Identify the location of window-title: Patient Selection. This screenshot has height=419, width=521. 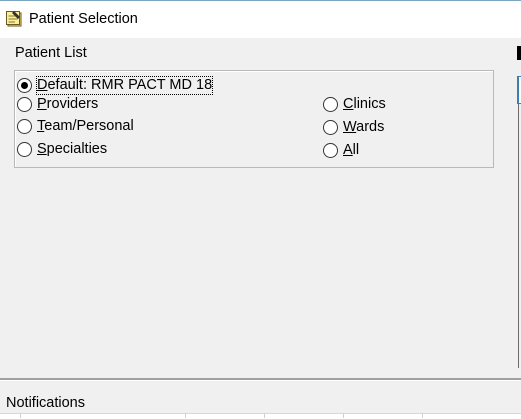
(83, 19).